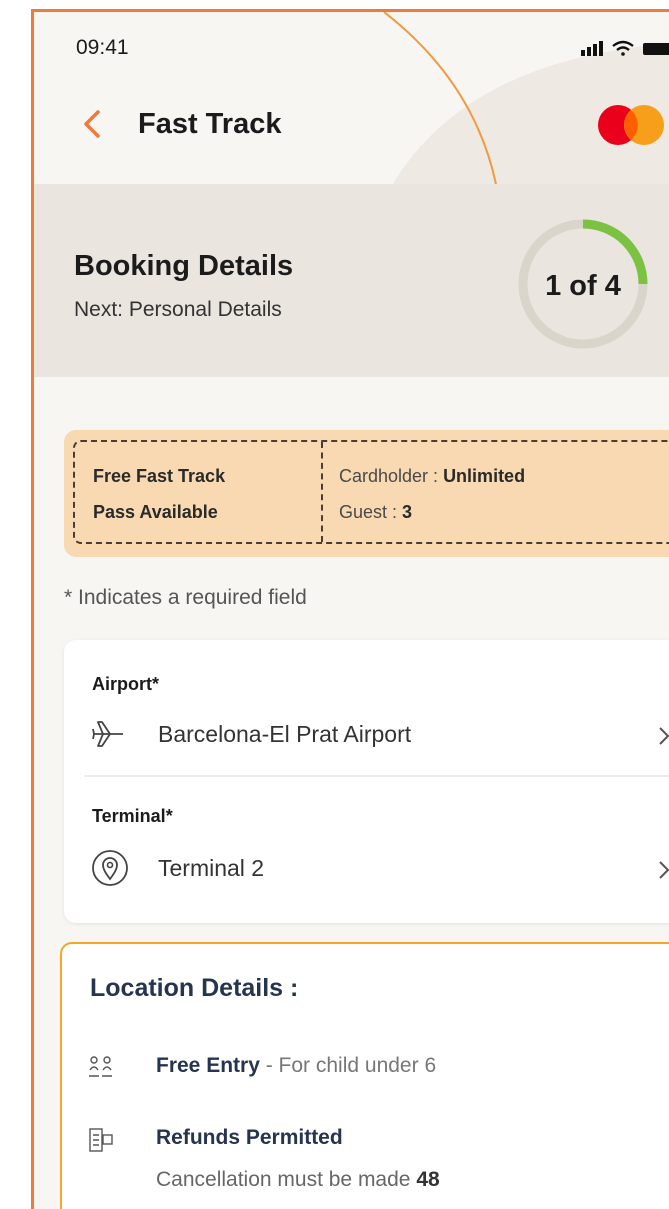  I want to click on terminal-label: Terminal*, so click(132, 816).